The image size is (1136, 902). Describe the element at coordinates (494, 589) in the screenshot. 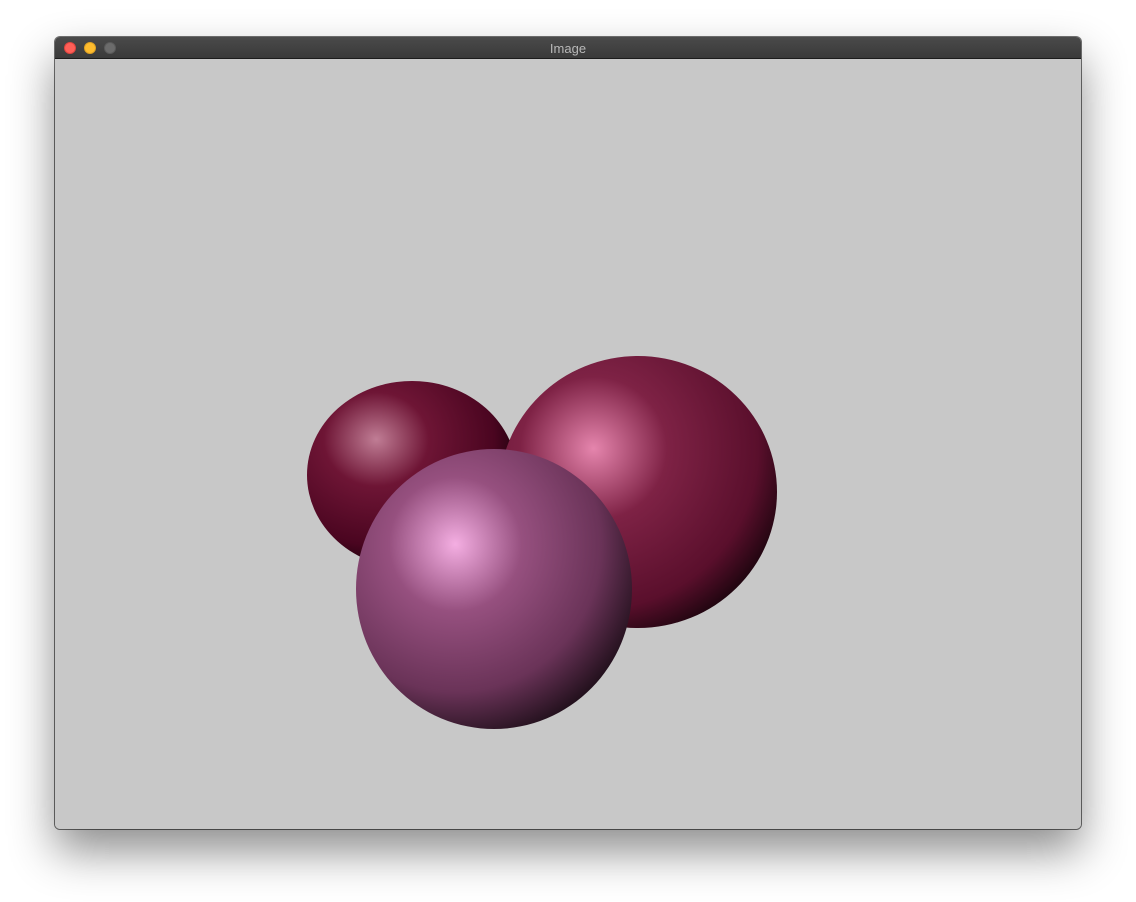

I see `front-sphere` at that location.